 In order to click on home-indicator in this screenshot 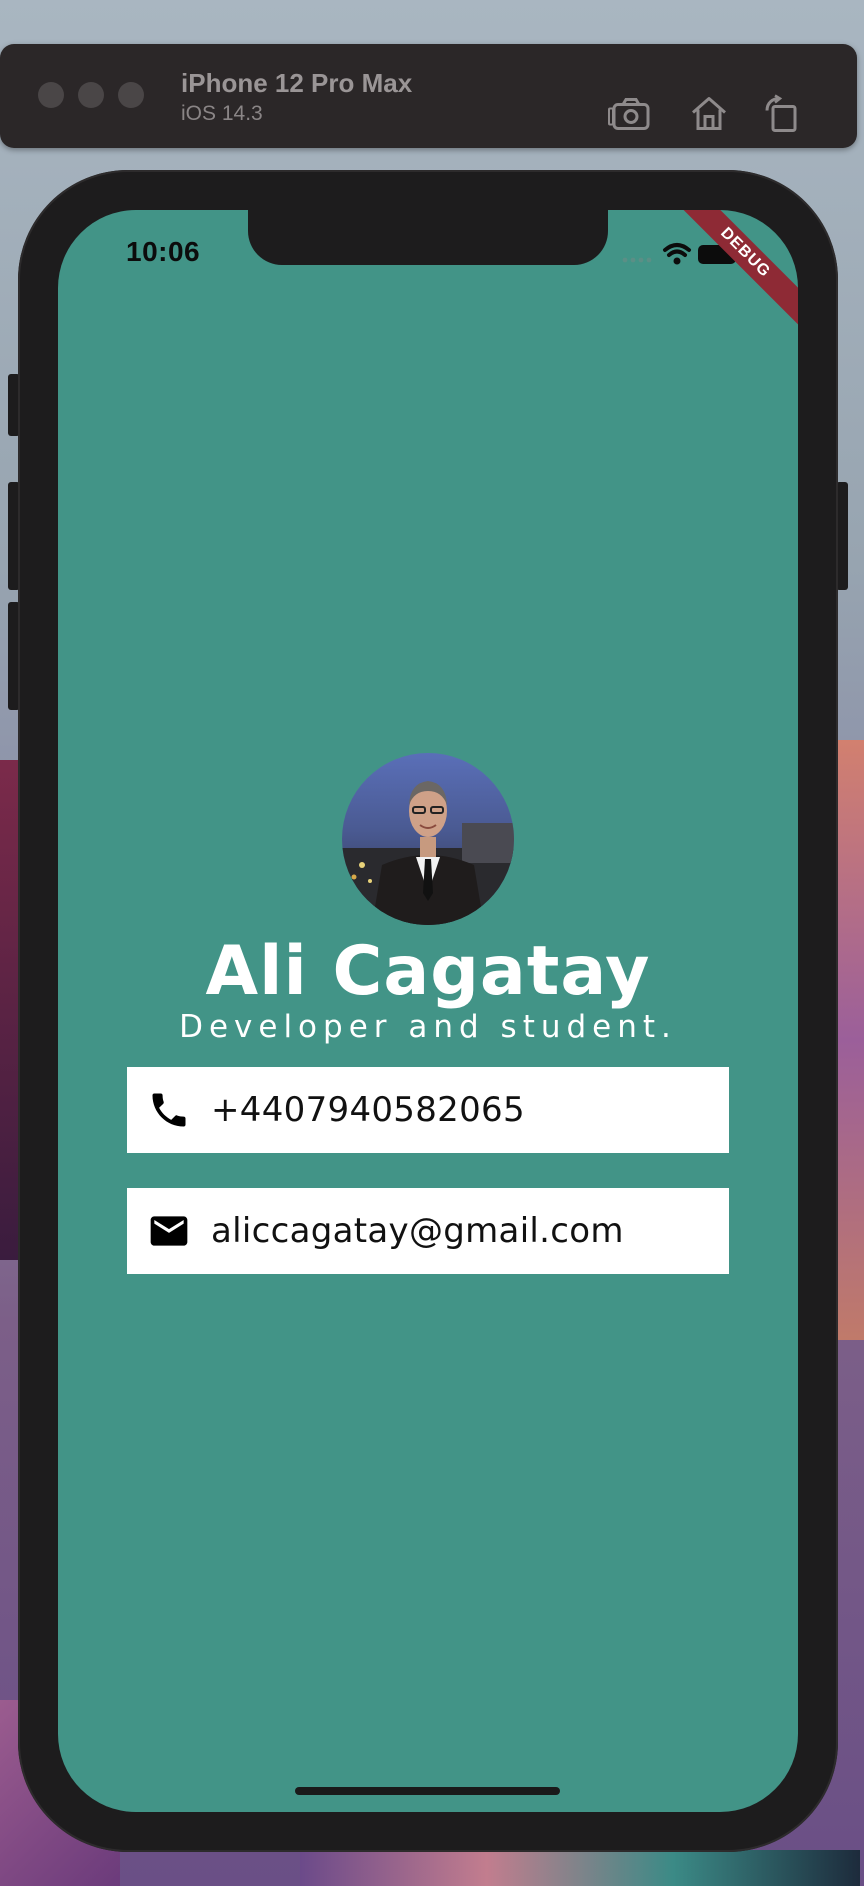, I will do `click(427, 1791)`.